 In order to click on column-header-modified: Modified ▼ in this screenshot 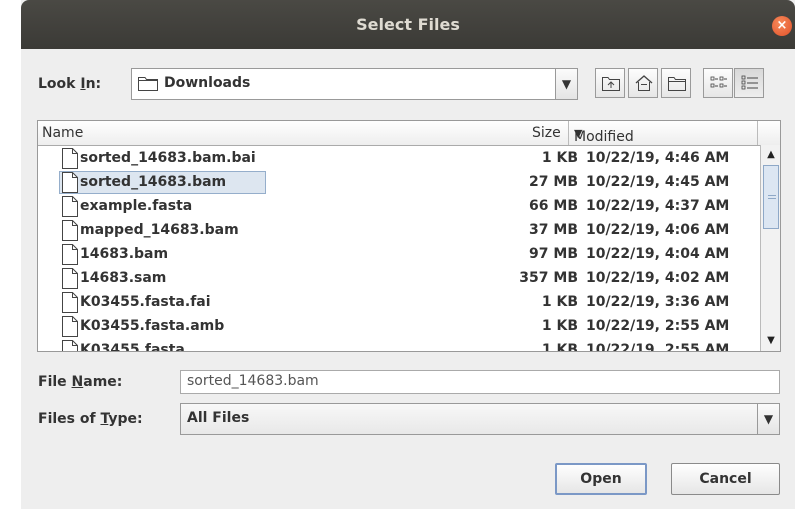, I will do `click(604, 135)`.